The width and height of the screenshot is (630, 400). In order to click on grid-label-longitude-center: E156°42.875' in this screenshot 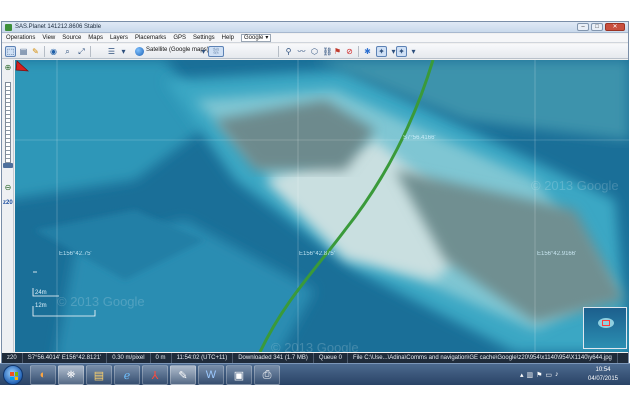, I will do `click(317, 254)`.